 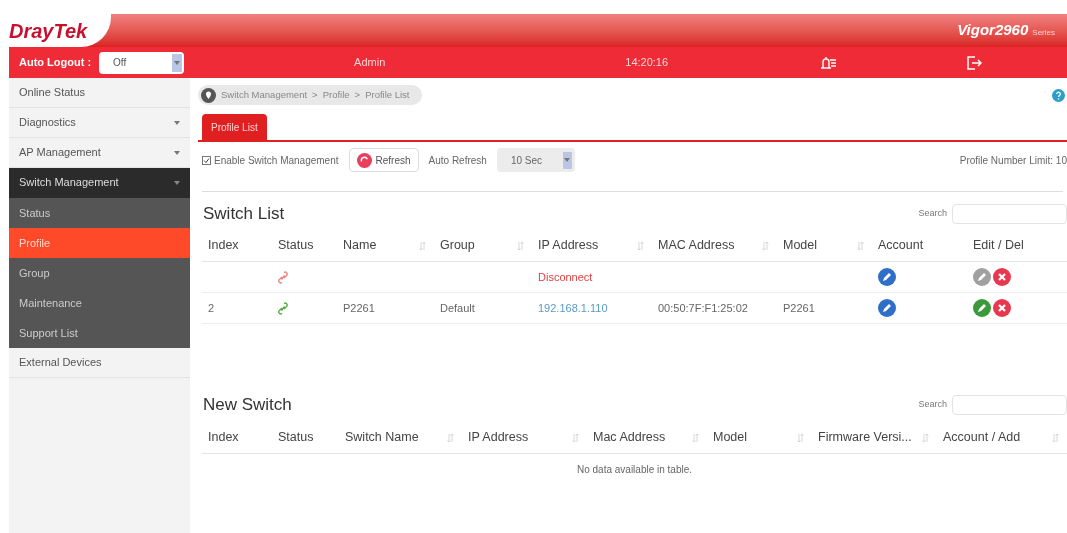 I want to click on column-header: Account, so click(x=901, y=246).